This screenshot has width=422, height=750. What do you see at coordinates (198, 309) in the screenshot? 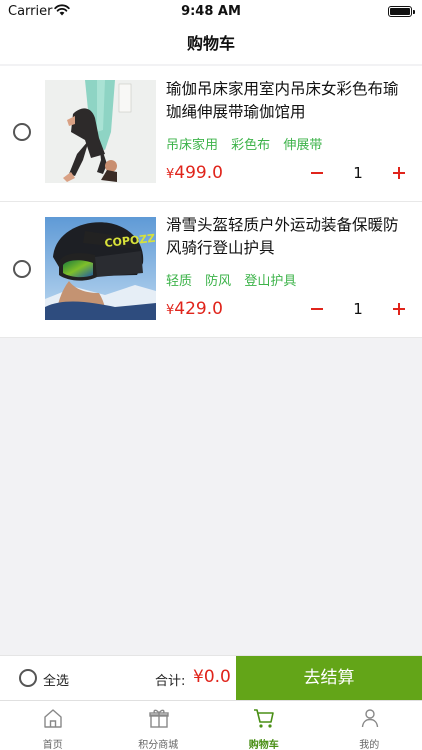
I see `price-value: 429.0` at bounding box center [198, 309].